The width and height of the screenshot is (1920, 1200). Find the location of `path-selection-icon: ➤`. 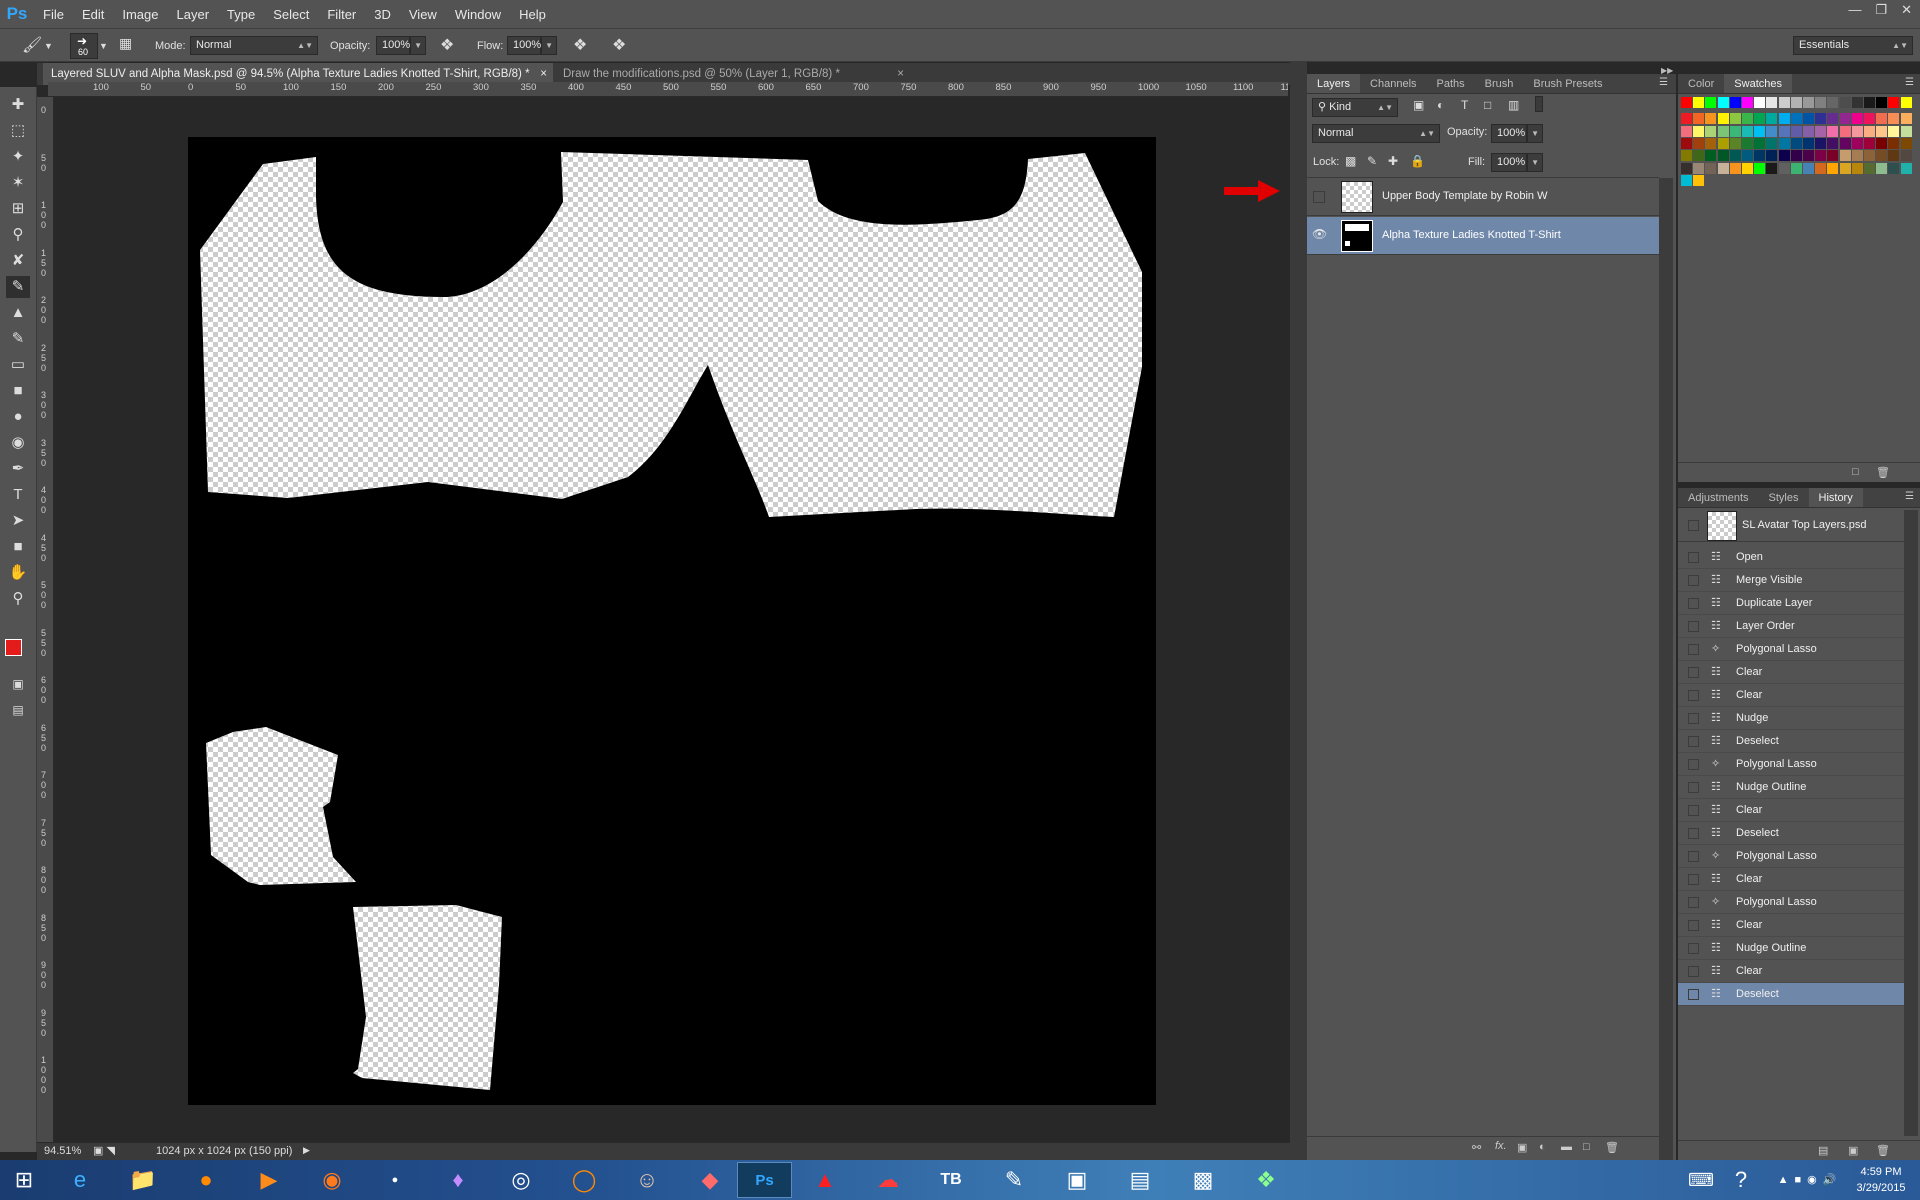

path-selection-icon: ➤ is located at coordinates (18, 521).